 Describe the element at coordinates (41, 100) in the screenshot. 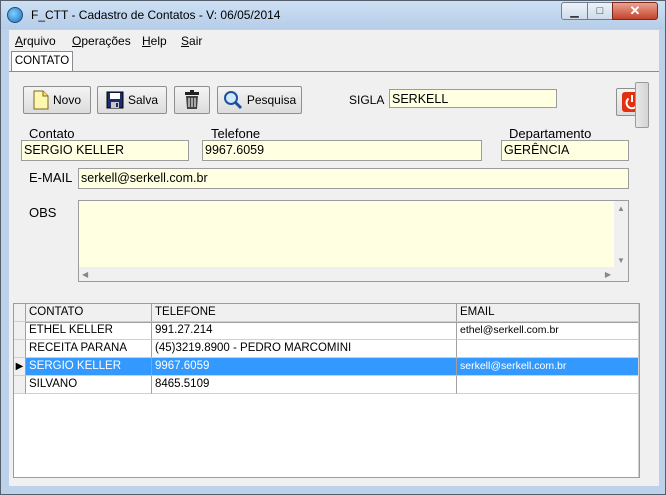

I see `new-document-icon` at that location.